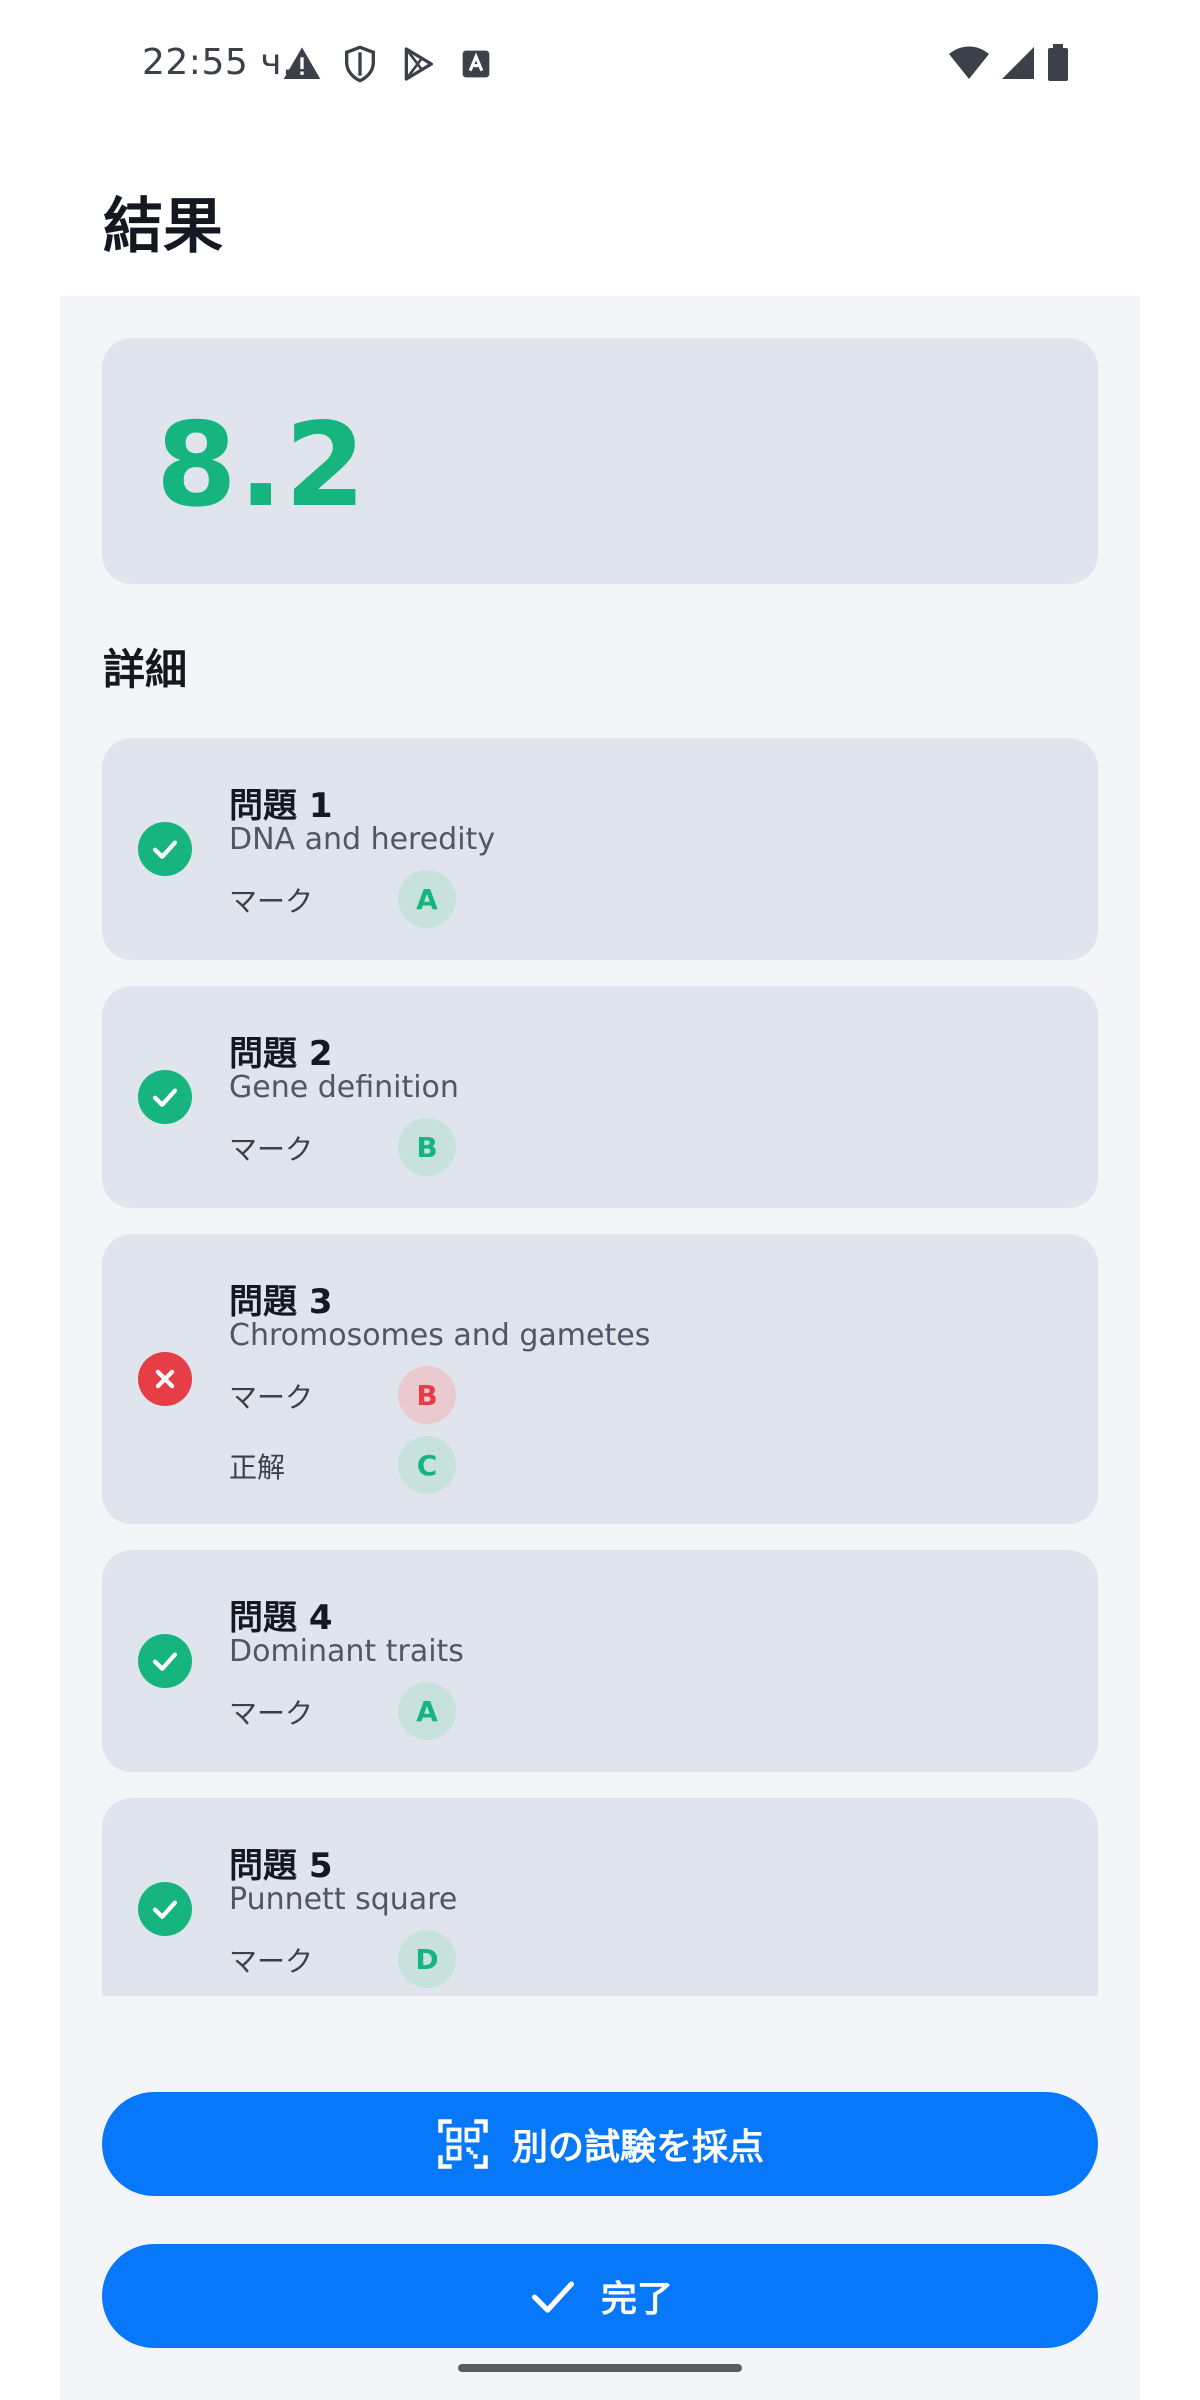 Image resolution: width=1200 pixels, height=2400 pixels. Describe the element at coordinates (427, 1959) in the screenshot. I see `mark-badge: D` at that location.